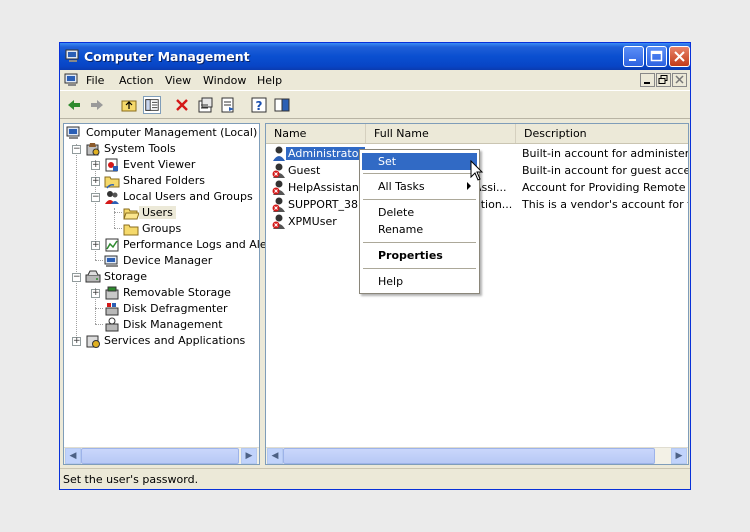  I want to click on tree-label: Groups, so click(162, 228).